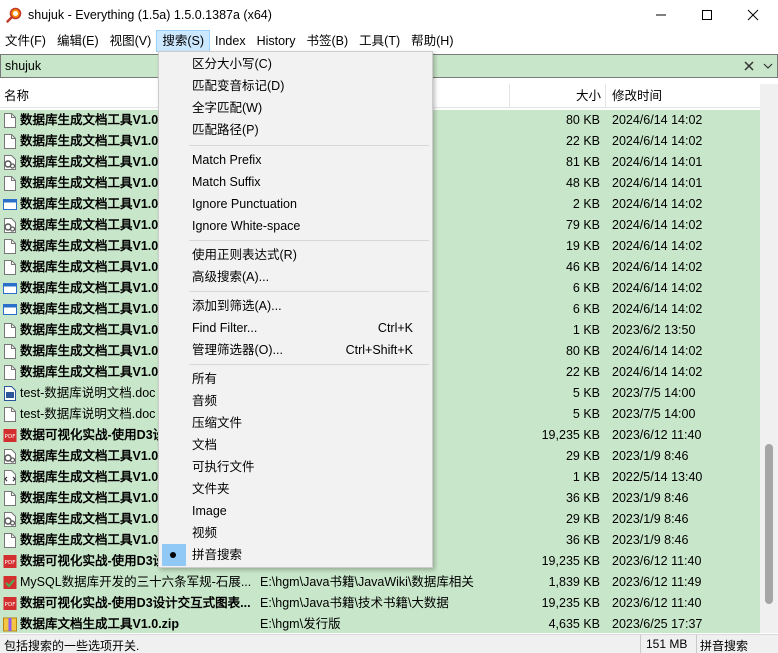 The image size is (778, 653). What do you see at coordinates (100, 624) in the screenshot?
I see `result-name: 数据库文档生成工具V1.0.zip` at bounding box center [100, 624].